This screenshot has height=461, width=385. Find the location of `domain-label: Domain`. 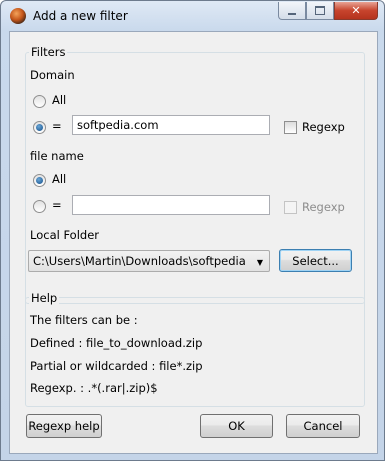

domain-label: Domain is located at coordinates (52, 75).